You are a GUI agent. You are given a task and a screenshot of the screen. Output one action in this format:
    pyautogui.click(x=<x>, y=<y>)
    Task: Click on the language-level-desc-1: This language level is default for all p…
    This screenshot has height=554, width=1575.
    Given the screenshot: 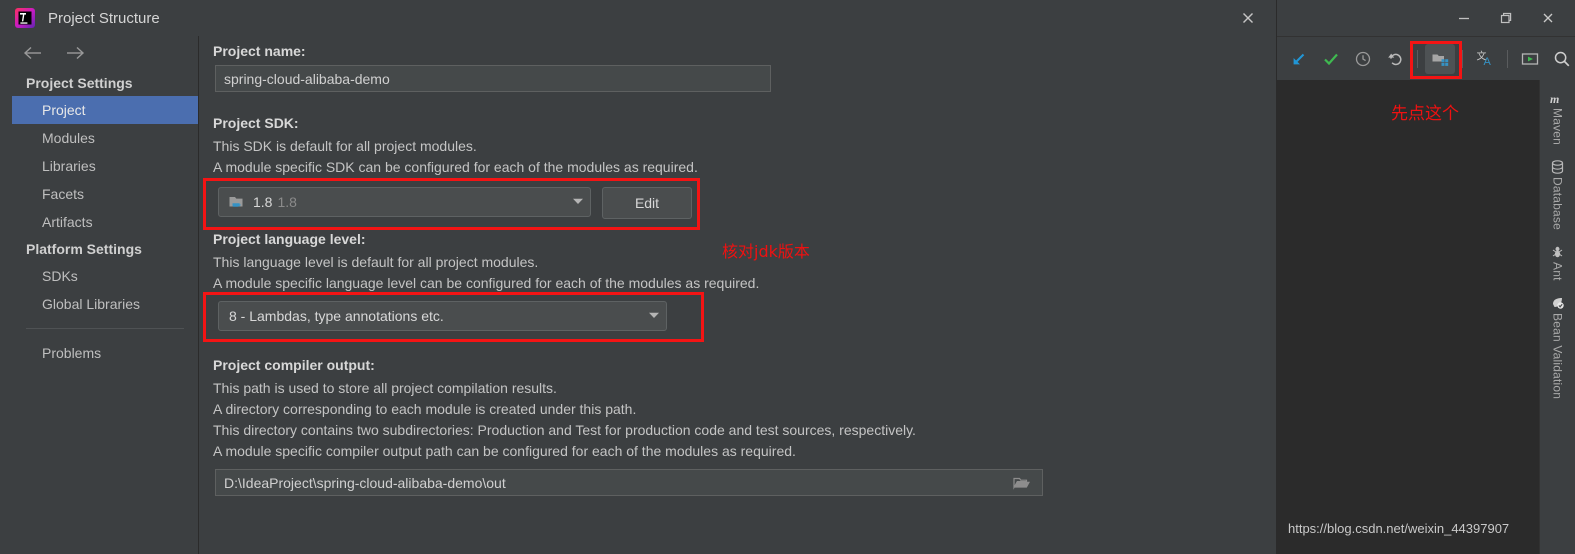 What is the action you would take?
    pyautogui.click(x=376, y=262)
    